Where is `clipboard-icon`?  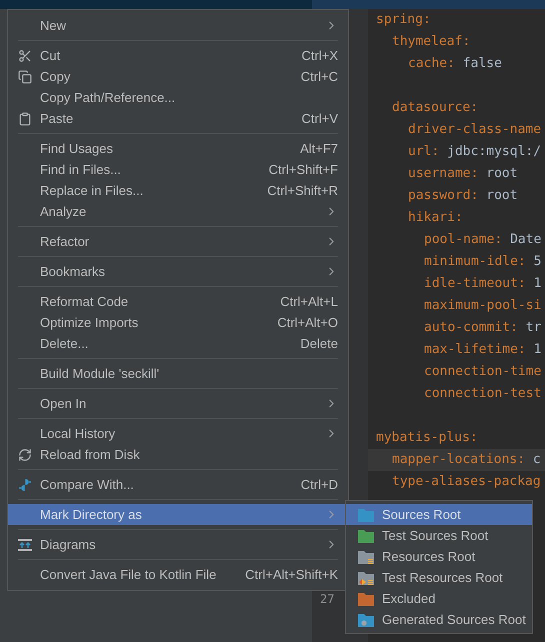 clipboard-icon is located at coordinates (25, 119).